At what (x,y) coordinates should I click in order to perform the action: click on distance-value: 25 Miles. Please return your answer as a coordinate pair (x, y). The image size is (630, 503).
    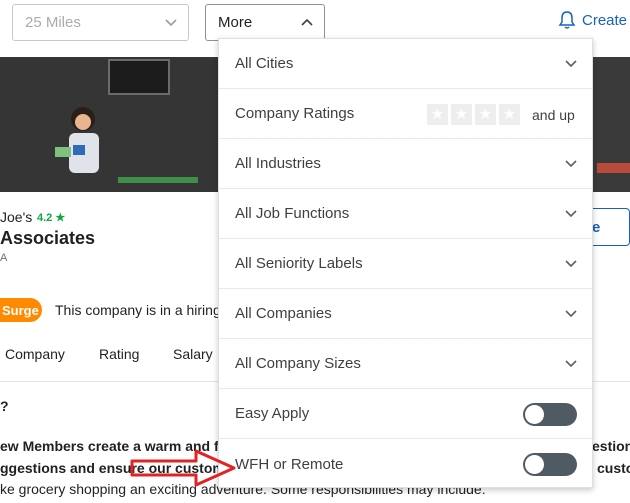
    Looking at the image, I should click on (53, 22).